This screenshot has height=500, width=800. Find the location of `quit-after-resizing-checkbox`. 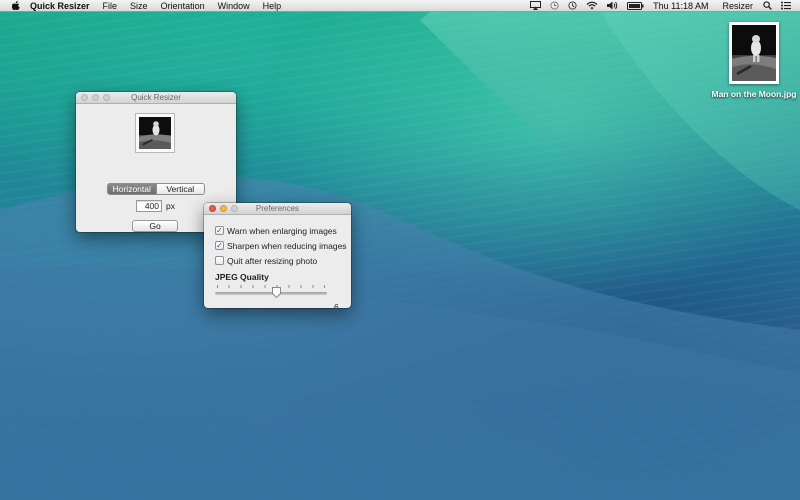

quit-after-resizing-checkbox is located at coordinates (219, 260).